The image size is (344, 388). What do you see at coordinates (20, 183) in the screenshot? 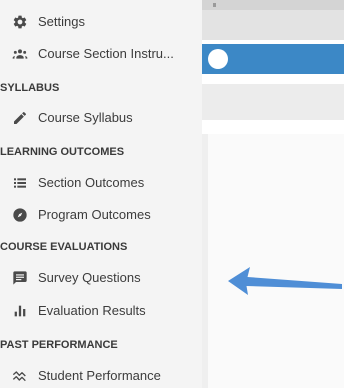
I see `list-icon` at bounding box center [20, 183].